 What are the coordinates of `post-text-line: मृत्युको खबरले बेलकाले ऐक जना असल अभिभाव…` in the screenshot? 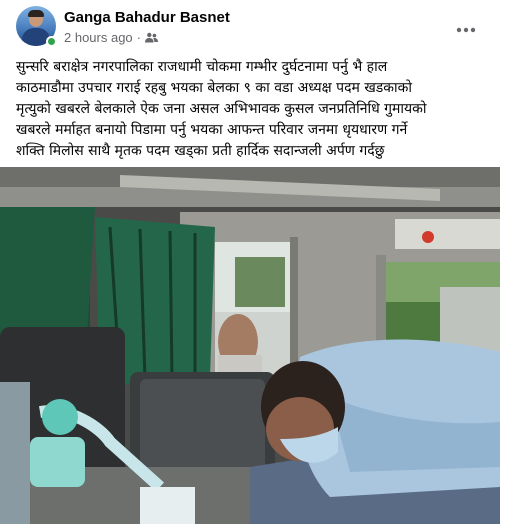 It's located at (221, 109).